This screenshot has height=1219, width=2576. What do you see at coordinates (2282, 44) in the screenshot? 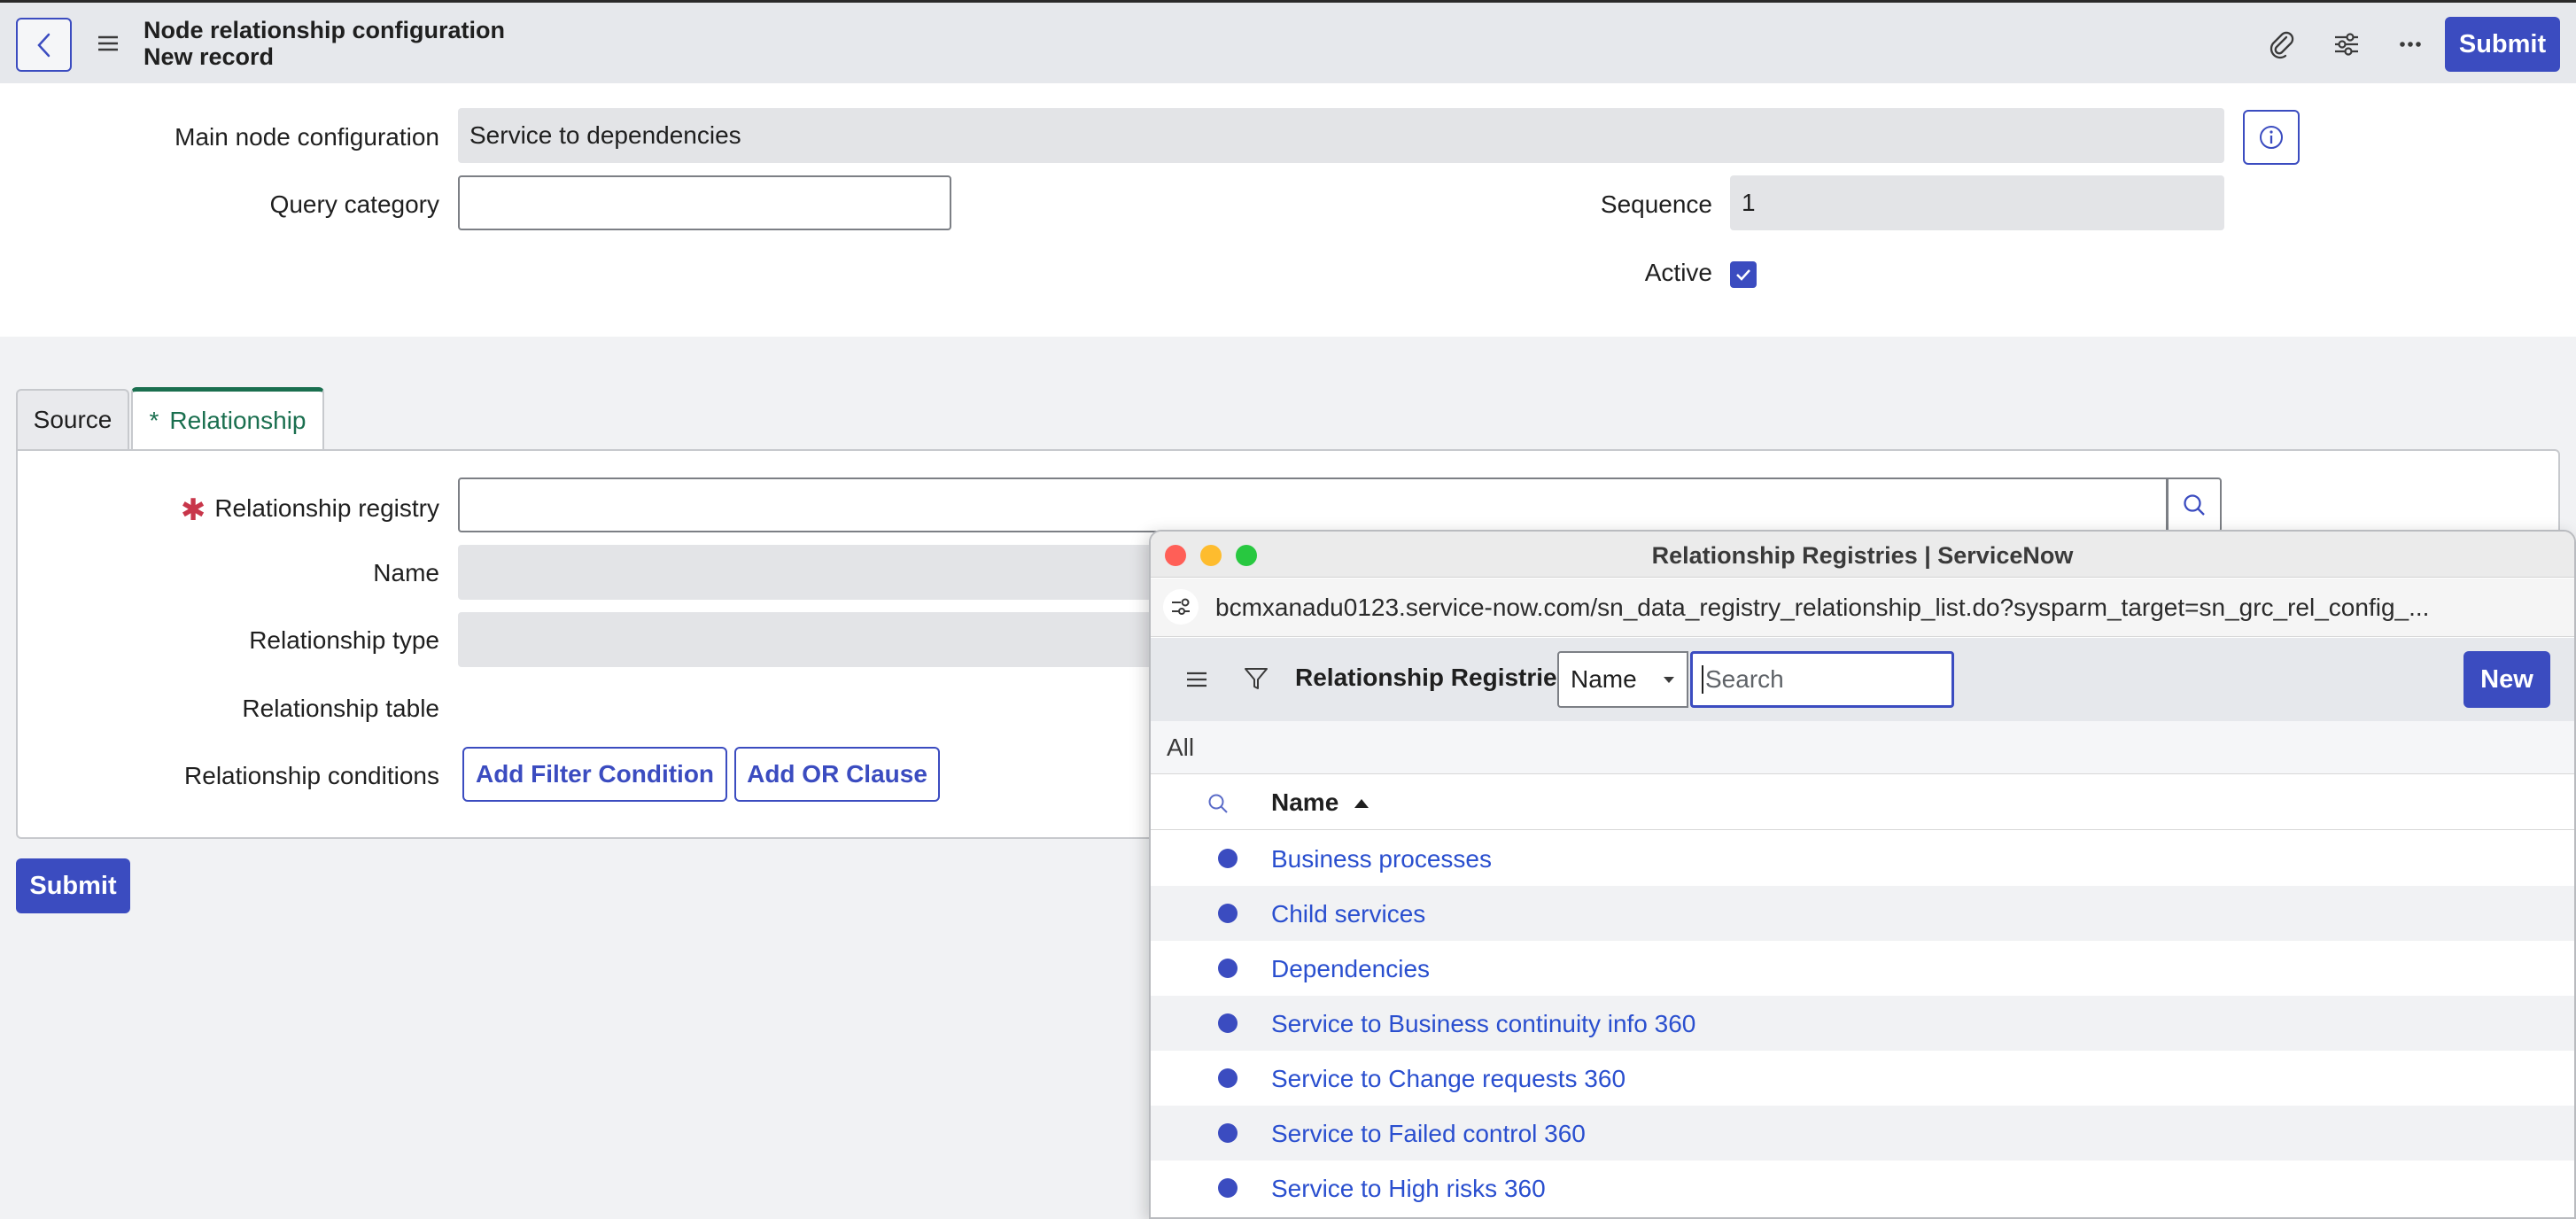
I see `paperclip-icon` at bounding box center [2282, 44].